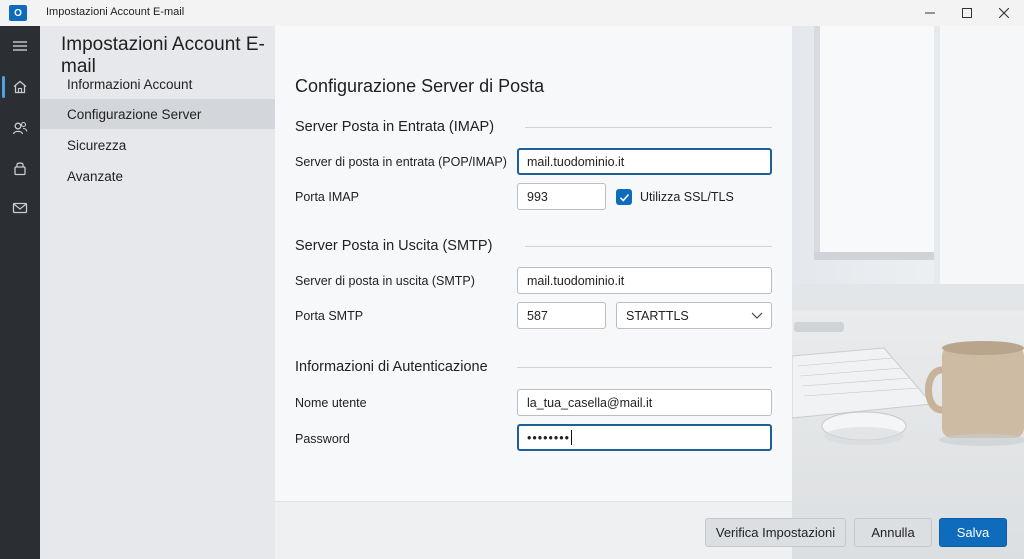  I want to click on home-button, so click(20, 87).